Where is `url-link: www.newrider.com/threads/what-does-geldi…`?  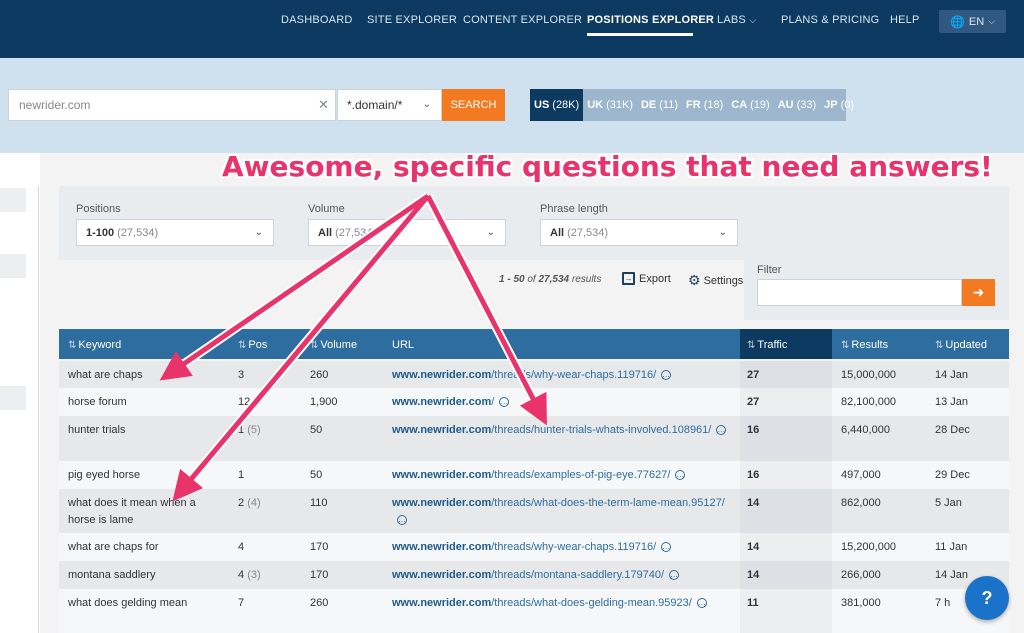
url-link: www.newrider.com/threads/what-does-geldi… is located at coordinates (562, 603).